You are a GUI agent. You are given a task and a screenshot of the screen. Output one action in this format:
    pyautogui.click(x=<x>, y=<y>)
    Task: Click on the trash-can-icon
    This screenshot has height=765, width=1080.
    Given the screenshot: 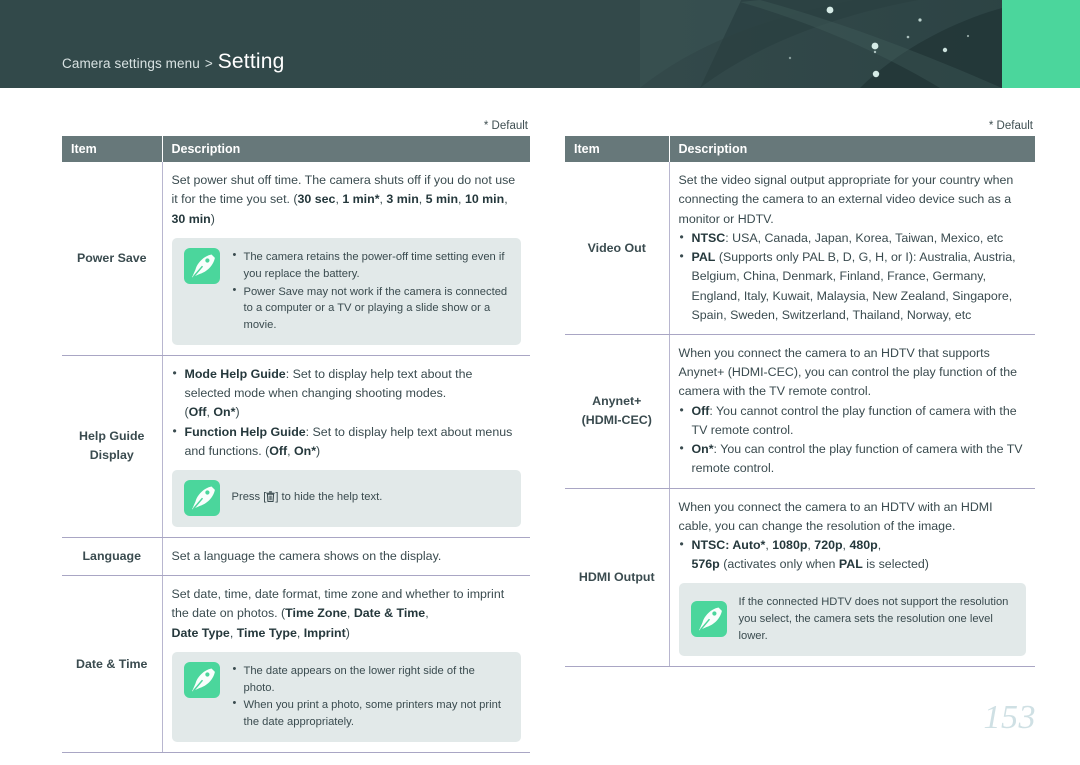 What is the action you would take?
    pyautogui.click(x=270, y=499)
    